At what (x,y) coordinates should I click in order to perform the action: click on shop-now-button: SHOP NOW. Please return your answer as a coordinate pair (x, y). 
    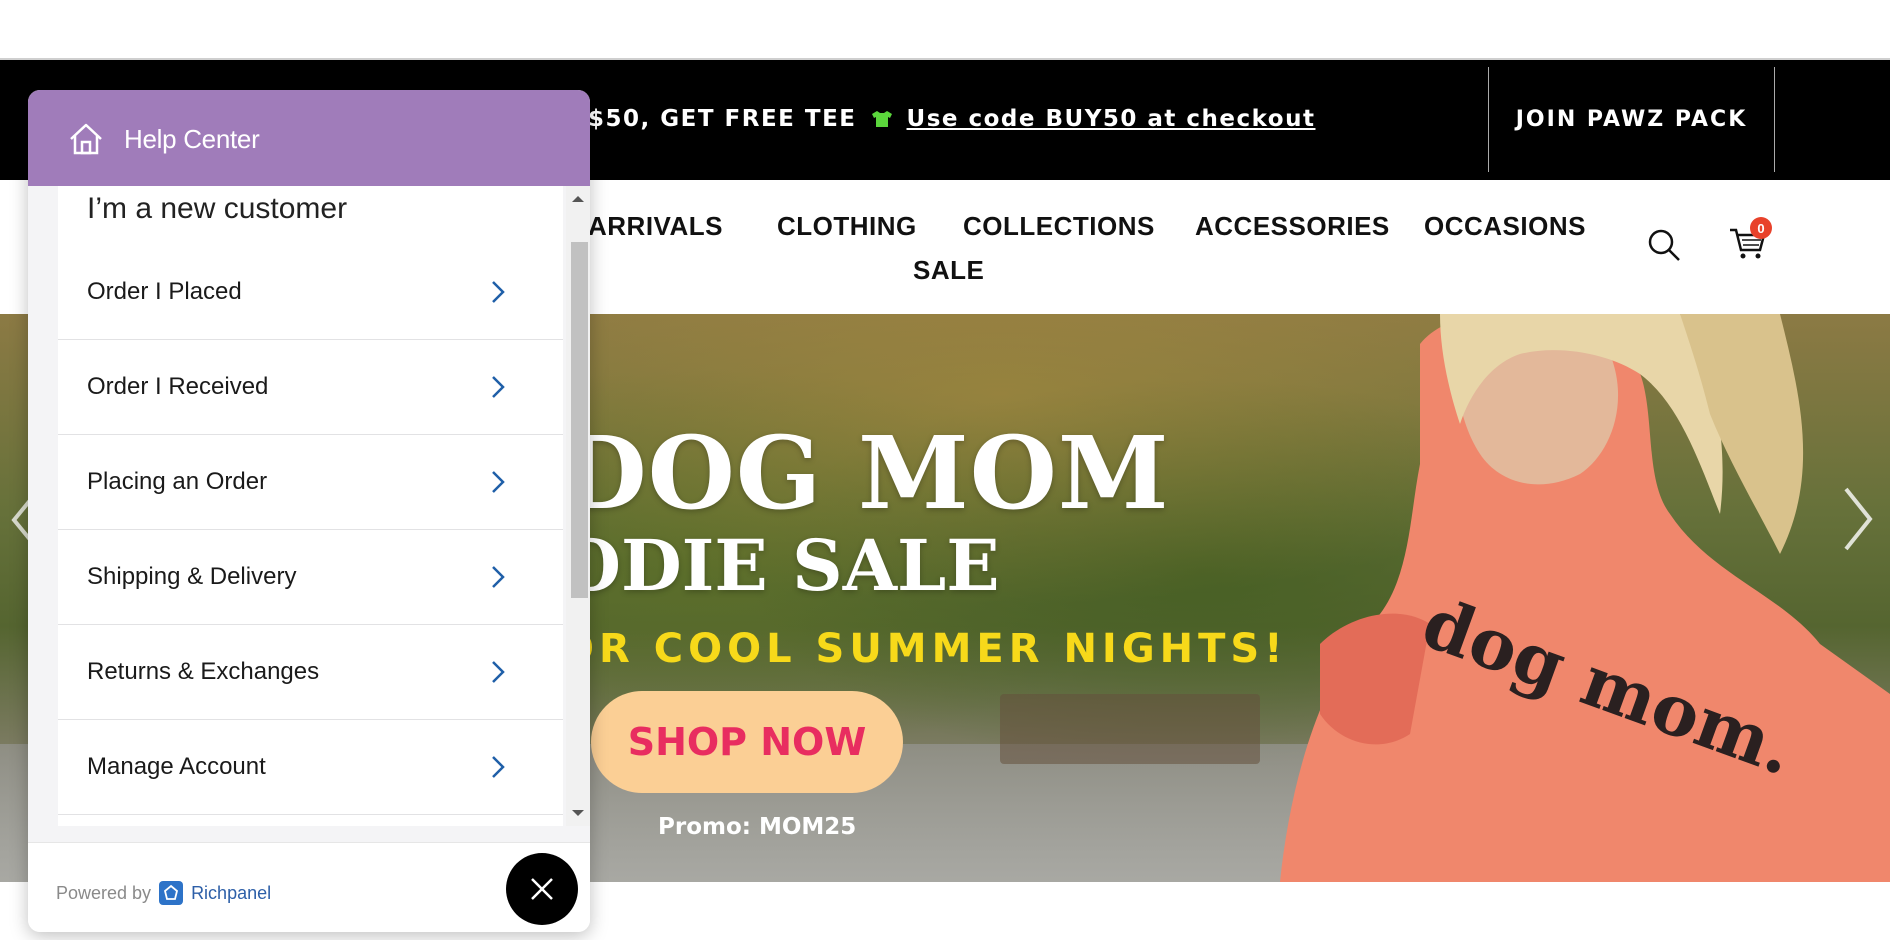
    Looking at the image, I should click on (747, 742).